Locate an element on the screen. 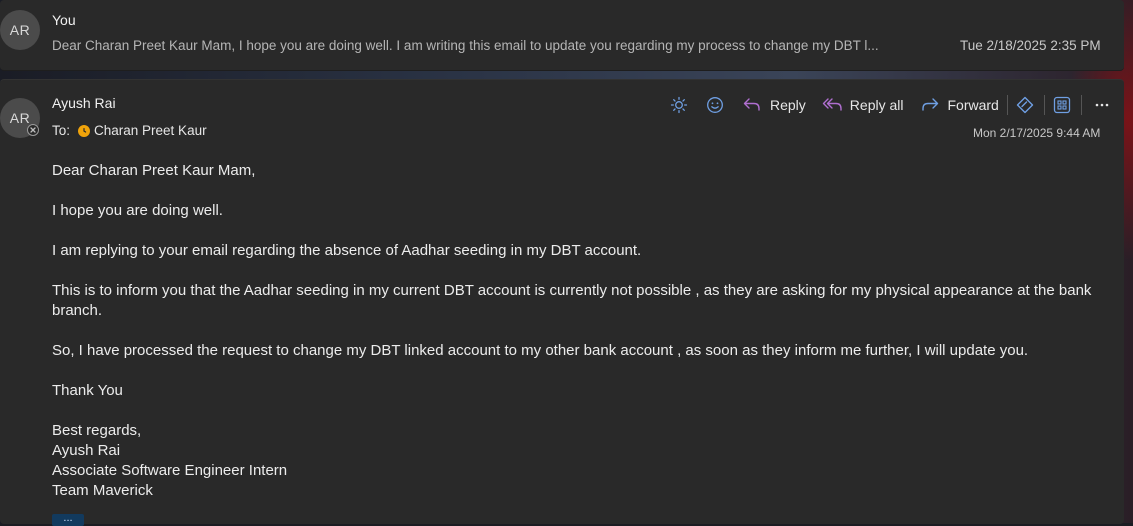 This screenshot has height=526, width=1133. reply-all-icon is located at coordinates (832, 104).